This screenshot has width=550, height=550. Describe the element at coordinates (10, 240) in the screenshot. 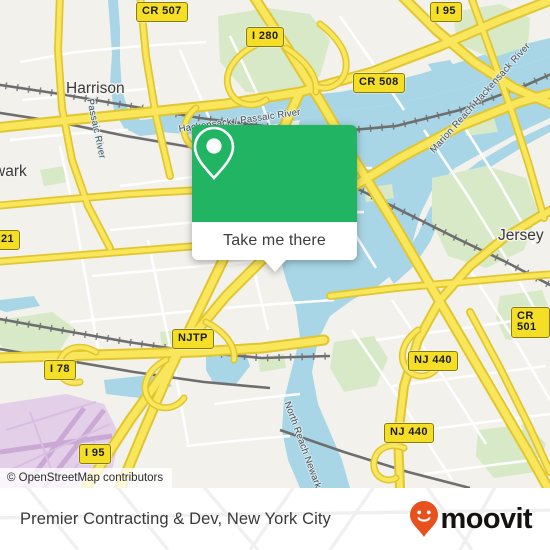

I see `shield-21: 21` at that location.